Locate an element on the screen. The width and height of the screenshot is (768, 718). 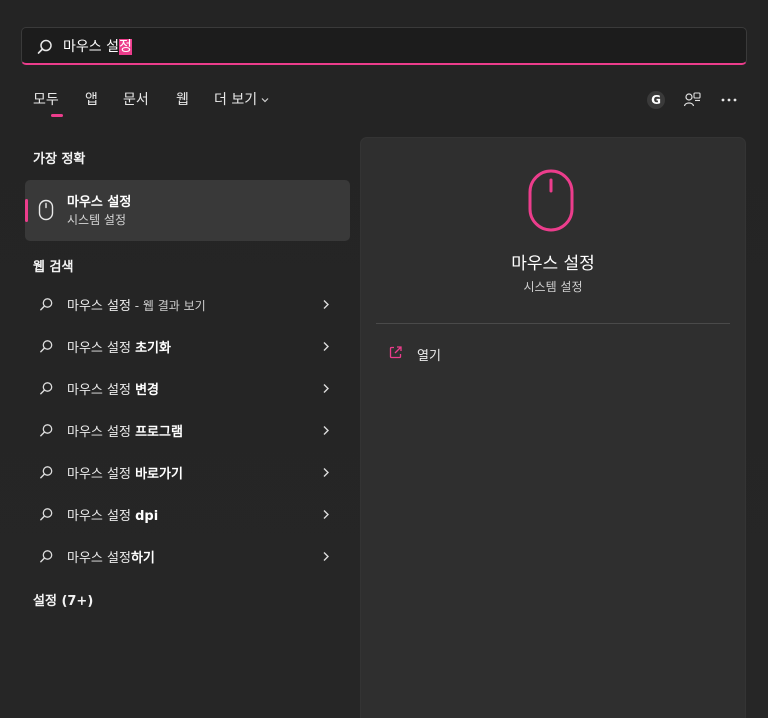
open-action: 열기 is located at coordinates (485, 353).